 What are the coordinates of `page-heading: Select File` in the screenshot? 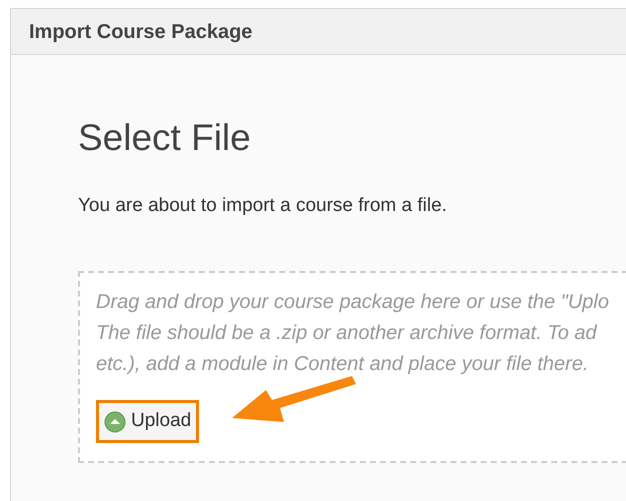 It's located at (165, 137).